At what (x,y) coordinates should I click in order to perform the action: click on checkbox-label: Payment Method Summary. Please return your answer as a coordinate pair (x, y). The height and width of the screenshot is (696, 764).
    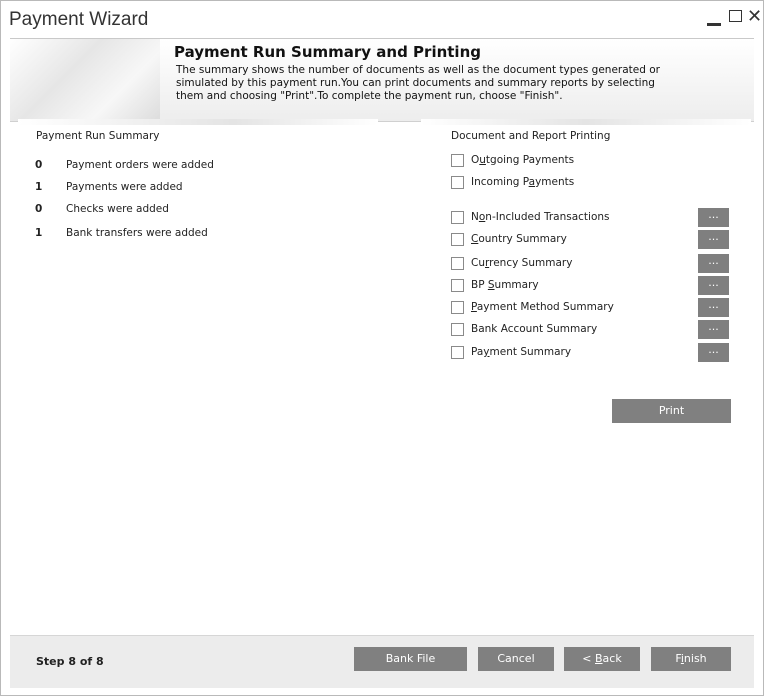
    Looking at the image, I should click on (542, 307).